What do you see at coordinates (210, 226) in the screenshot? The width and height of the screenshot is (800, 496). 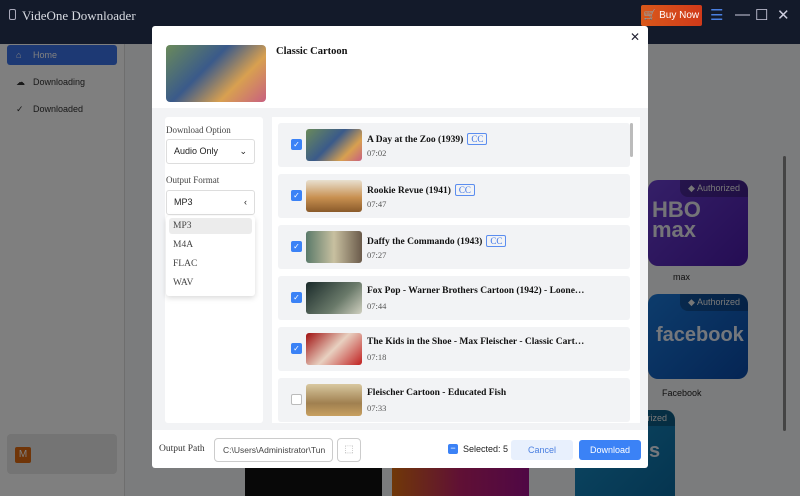 I see `format-option-mp3: MP3` at bounding box center [210, 226].